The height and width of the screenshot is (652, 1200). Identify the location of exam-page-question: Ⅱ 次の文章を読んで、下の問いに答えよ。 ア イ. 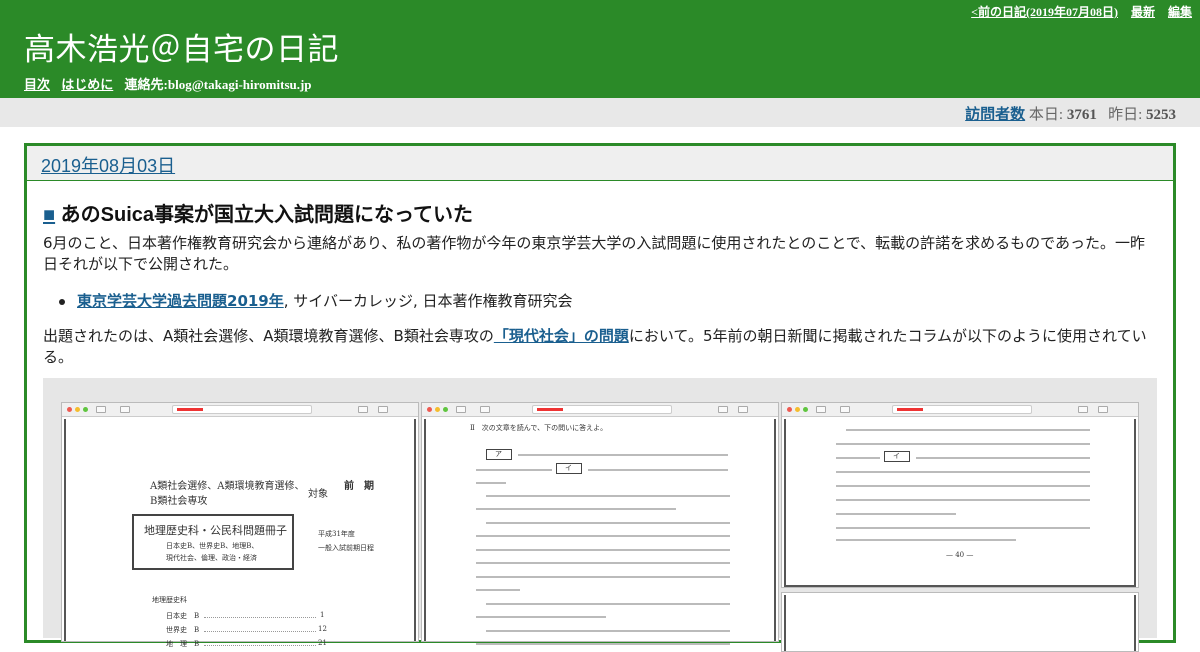
(600, 523).